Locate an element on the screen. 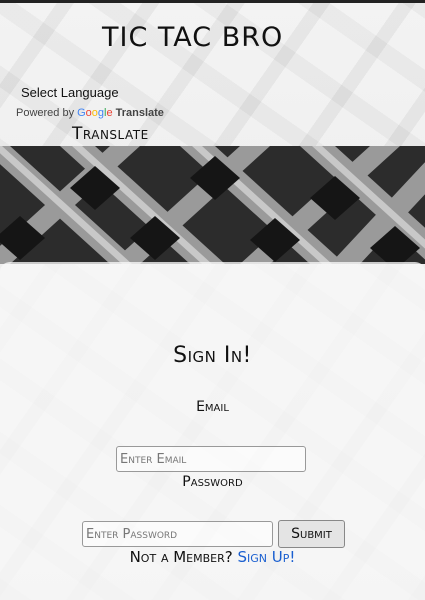 The image size is (425, 600). member-prompt-text: Not a Member? is located at coordinates (183, 557).